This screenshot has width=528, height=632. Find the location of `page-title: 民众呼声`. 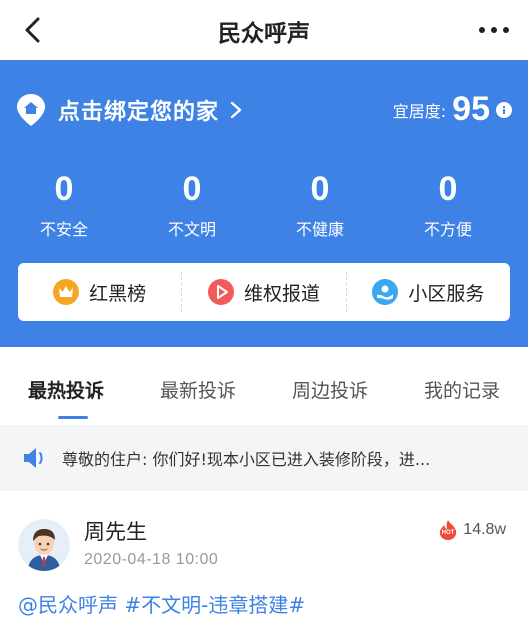

page-title: 民众呼声 is located at coordinates (264, 34).